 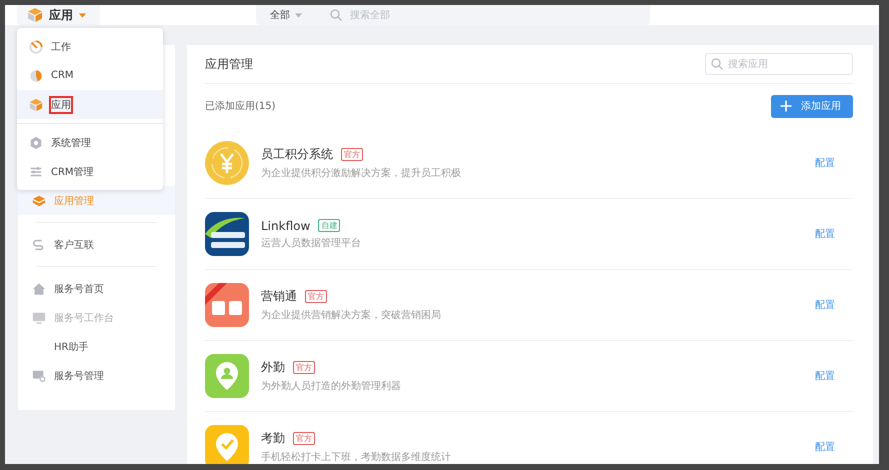 What do you see at coordinates (351, 315) in the screenshot?
I see `app-description: 为企业提供营销解决方案，突破营销困局` at bounding box center [351, 315].